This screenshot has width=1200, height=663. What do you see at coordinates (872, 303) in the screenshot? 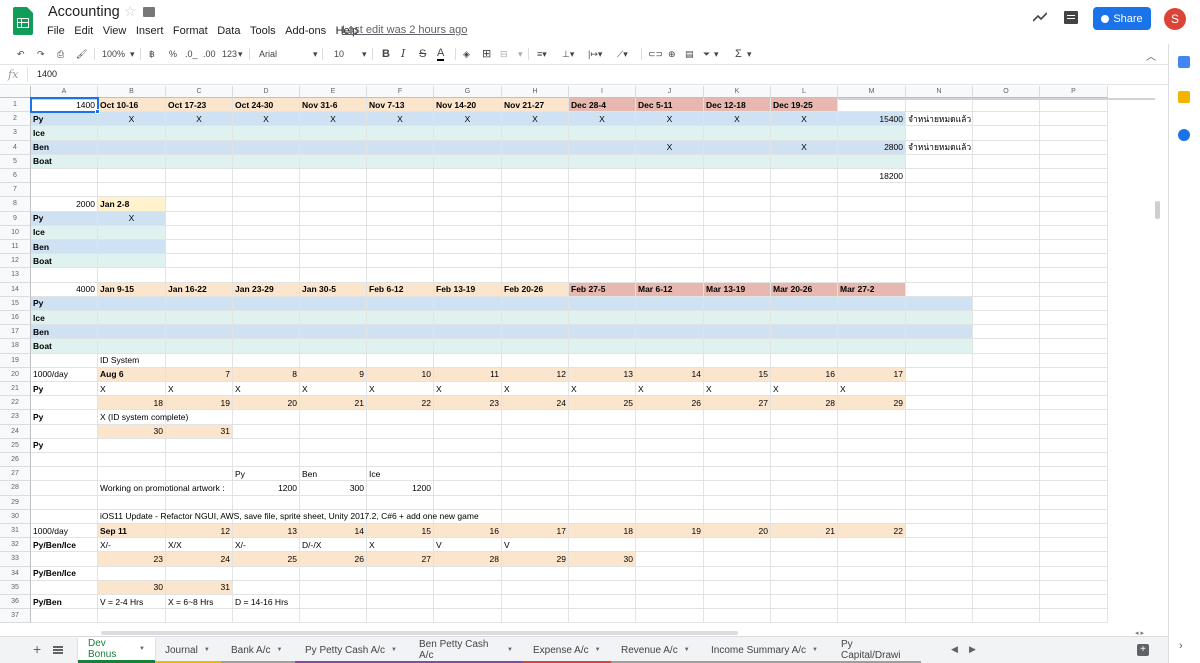
I see `cell-m15` at bounding box center [872, 303].